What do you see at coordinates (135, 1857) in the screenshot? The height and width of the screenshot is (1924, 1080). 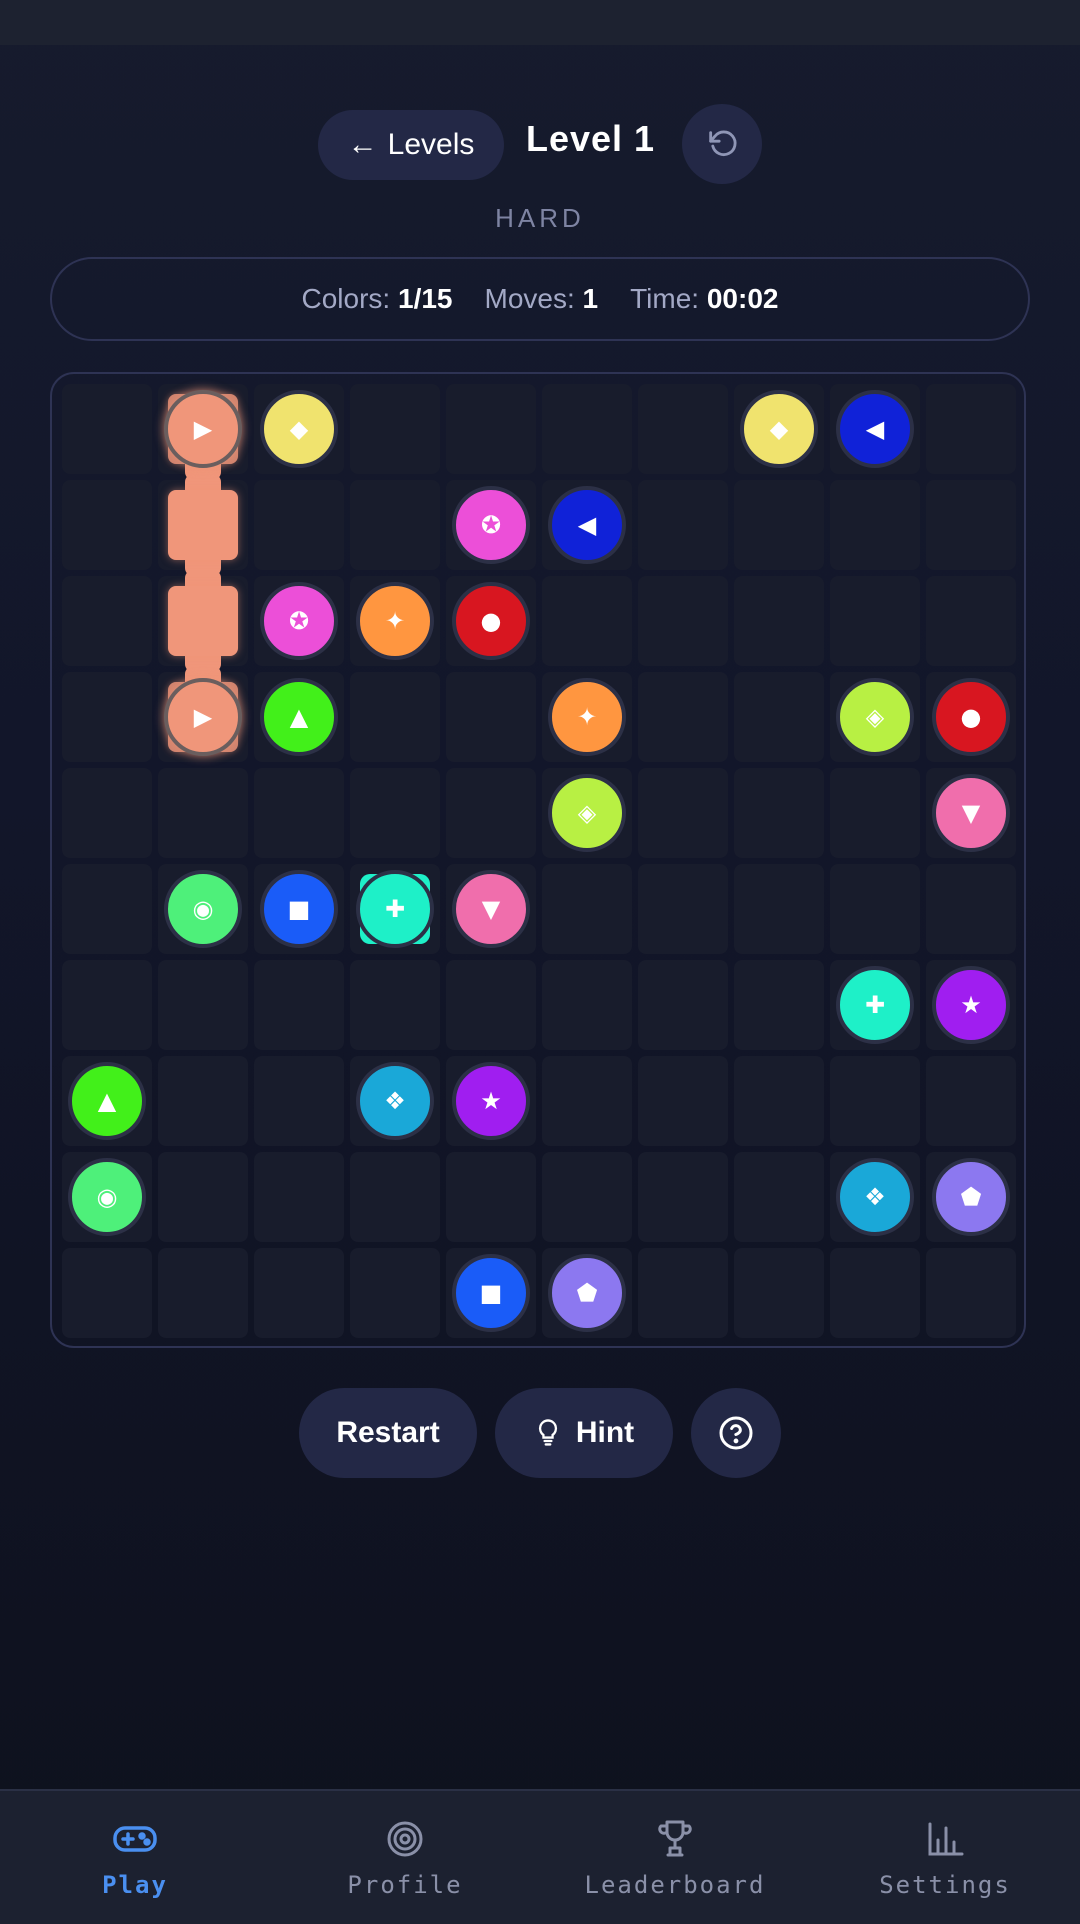 I see `tab-play: Play` at bounding box center [135, 1857].